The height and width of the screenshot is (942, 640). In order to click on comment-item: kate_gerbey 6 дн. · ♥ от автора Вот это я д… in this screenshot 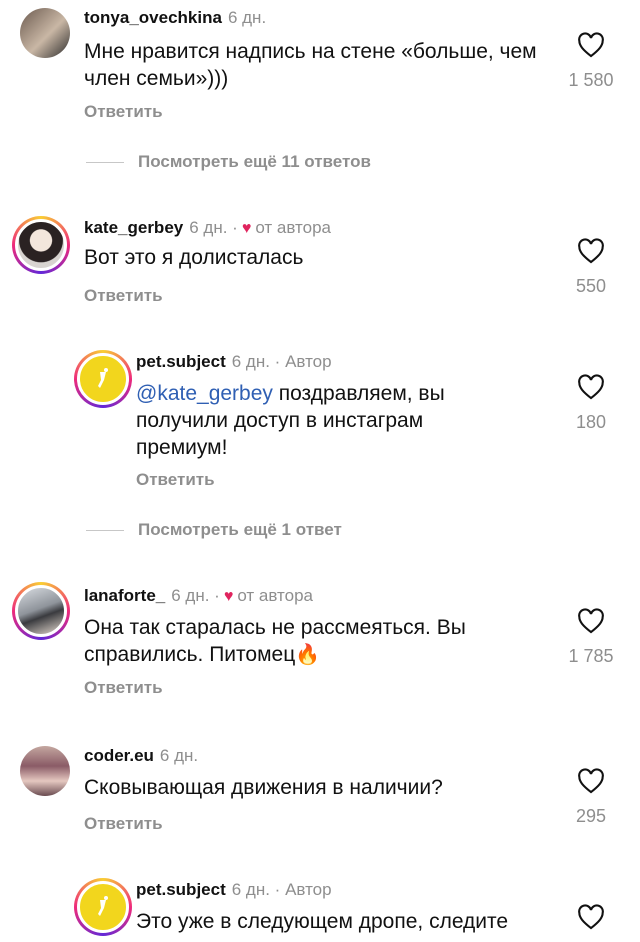, I will do `click(320, 265)`.